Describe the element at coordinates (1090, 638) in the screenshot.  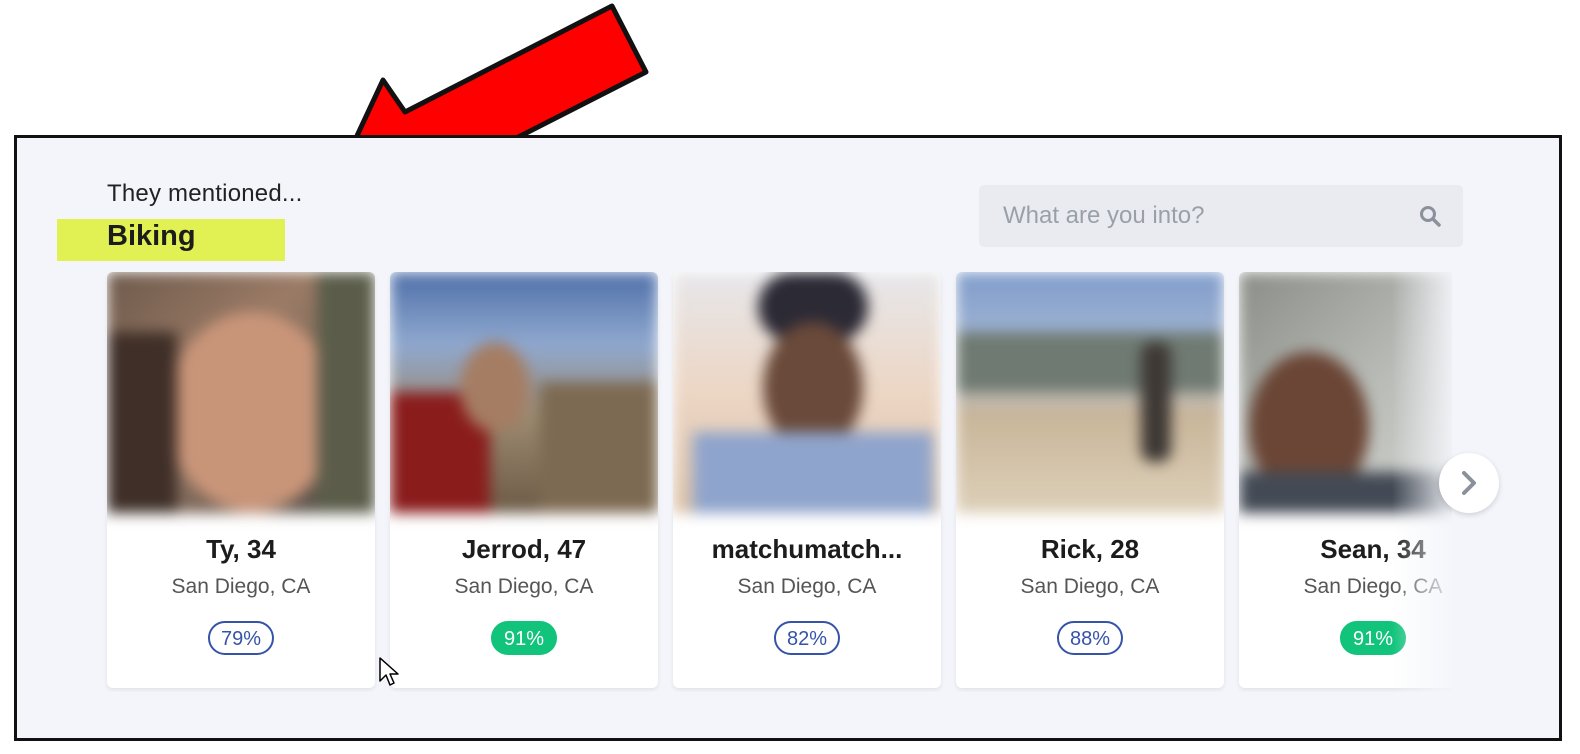
I see `match-percentage-badge: 88%` at that location.